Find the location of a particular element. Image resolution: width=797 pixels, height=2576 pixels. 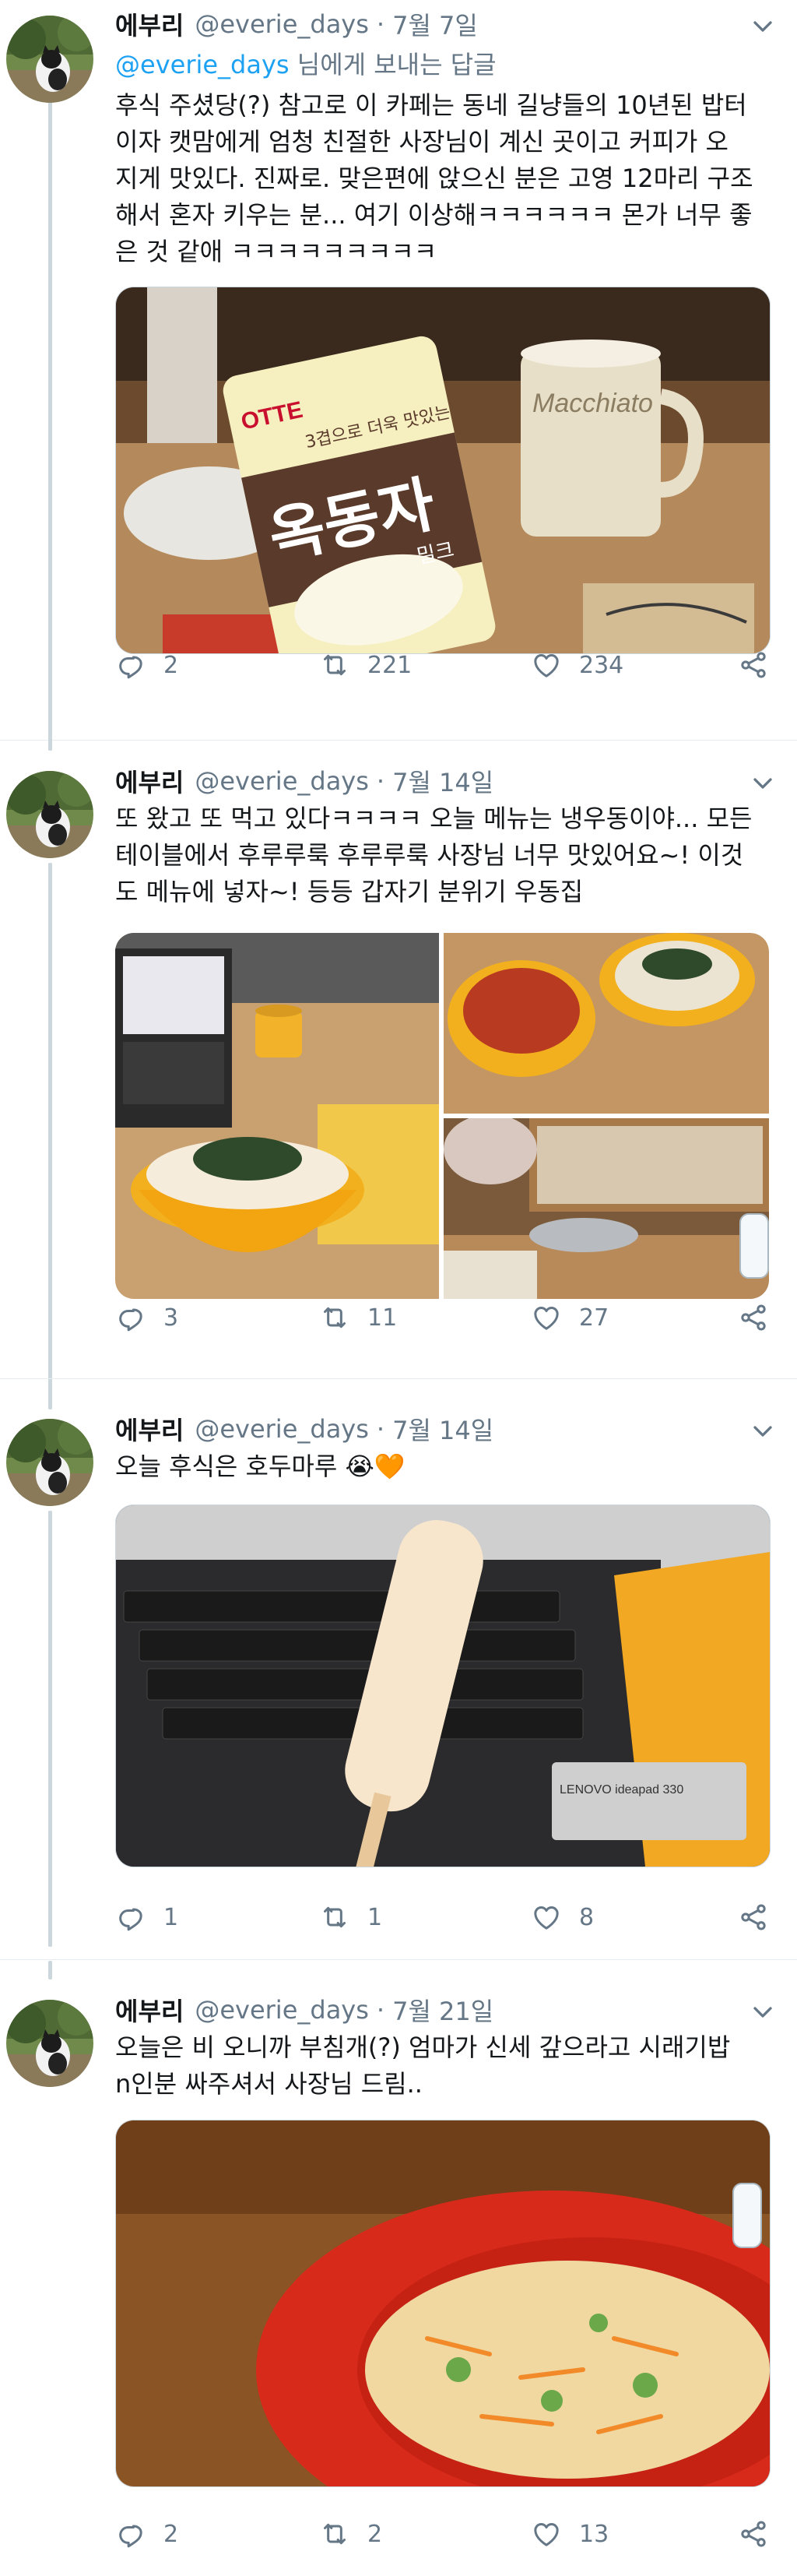

like-button: 13 is located at coordinates (570, 2534).